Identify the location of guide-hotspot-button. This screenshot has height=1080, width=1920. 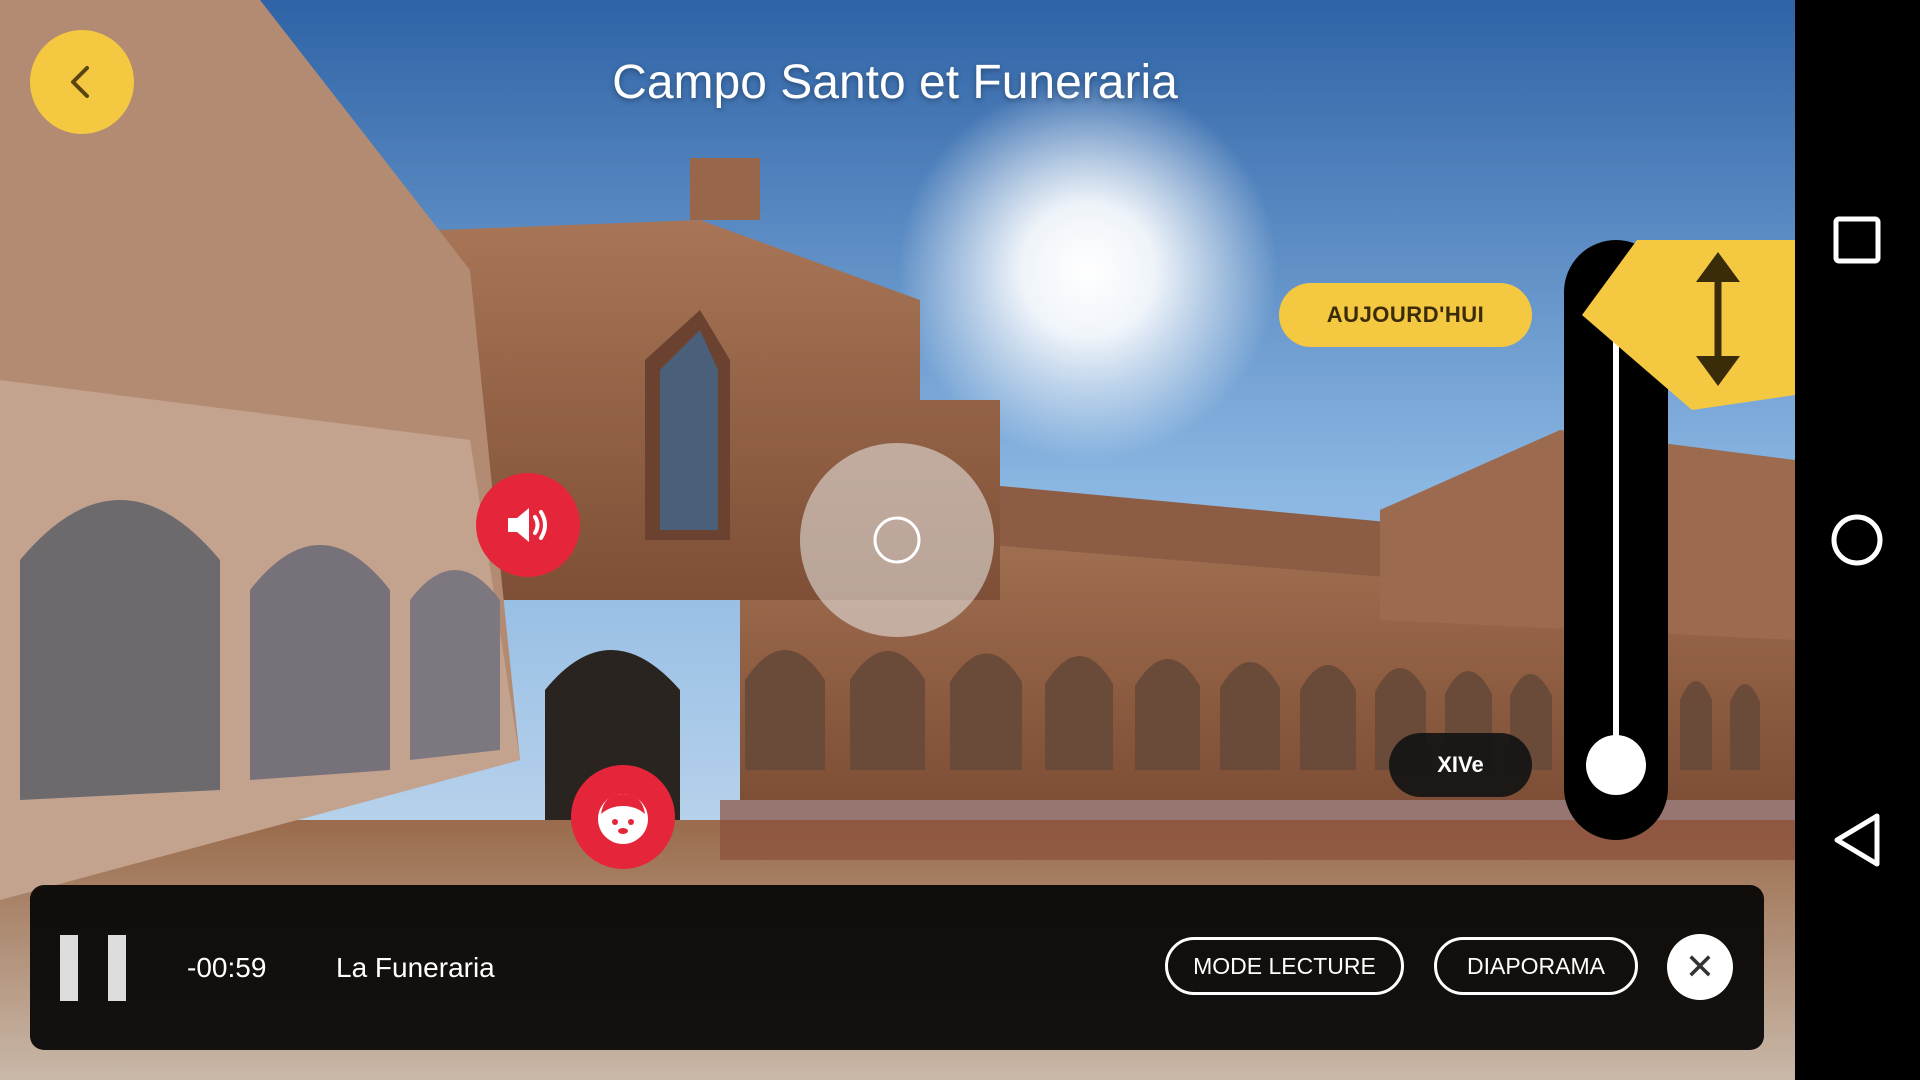
(623, 817).